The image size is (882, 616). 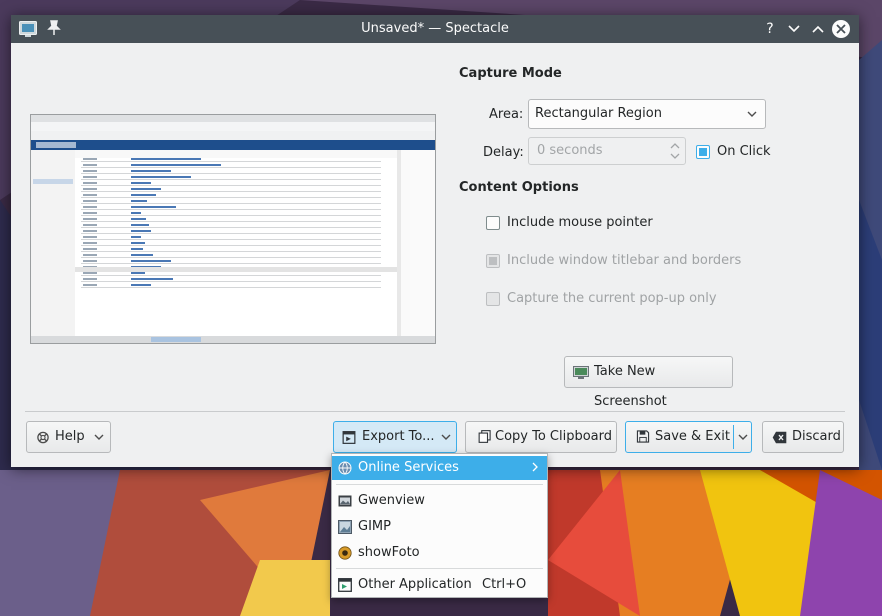 I want to click on menu-item-shortcut: Ctrl+O, so click(x=504, y=584).